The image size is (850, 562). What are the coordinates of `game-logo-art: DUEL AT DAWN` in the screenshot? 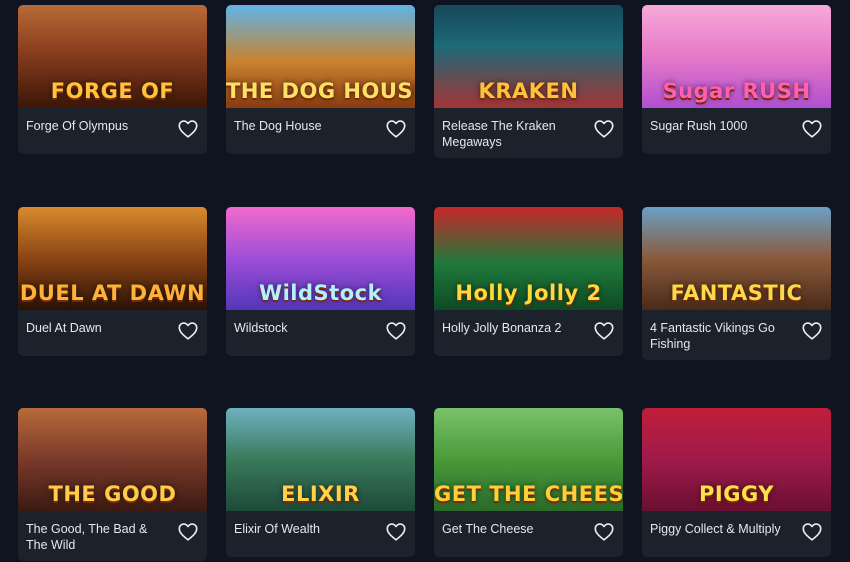 It's located at (112, 293).